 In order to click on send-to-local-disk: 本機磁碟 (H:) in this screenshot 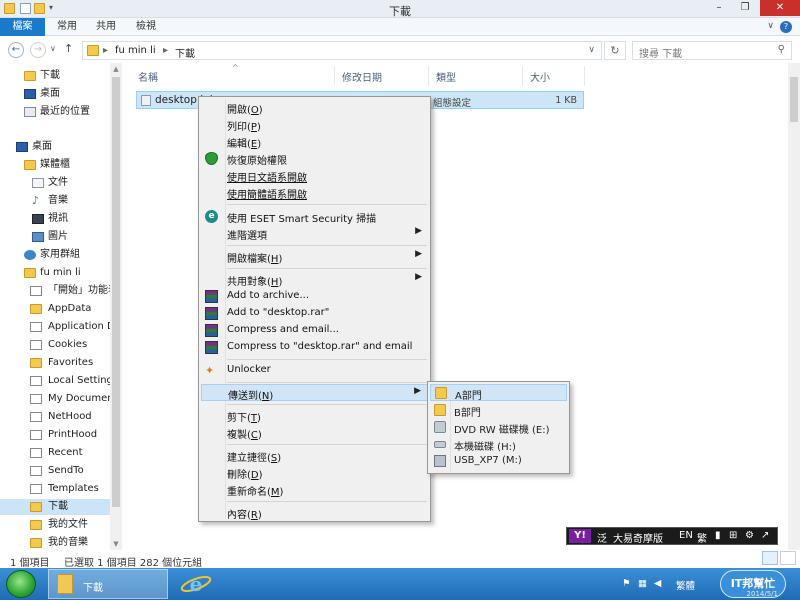, I will do `click(498, 444)`.